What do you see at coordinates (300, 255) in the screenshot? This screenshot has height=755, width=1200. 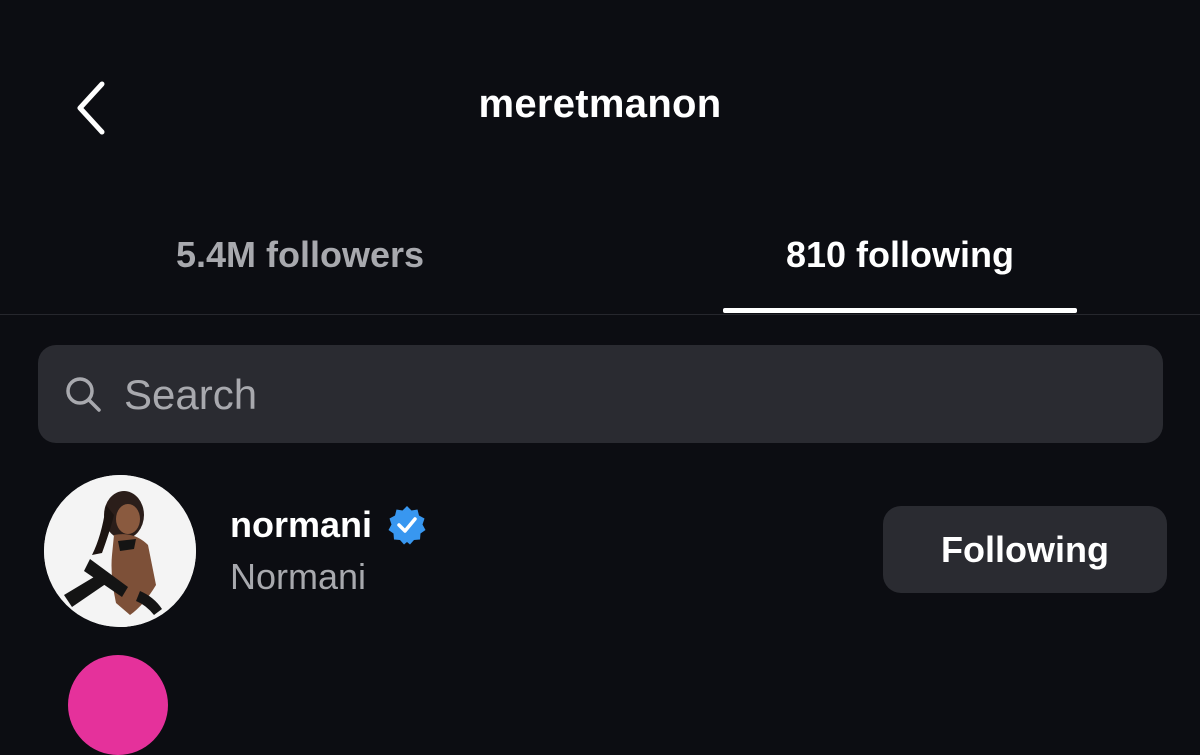 I see `tab-followers: 5.4M followers` at bounding box center [300, 255].